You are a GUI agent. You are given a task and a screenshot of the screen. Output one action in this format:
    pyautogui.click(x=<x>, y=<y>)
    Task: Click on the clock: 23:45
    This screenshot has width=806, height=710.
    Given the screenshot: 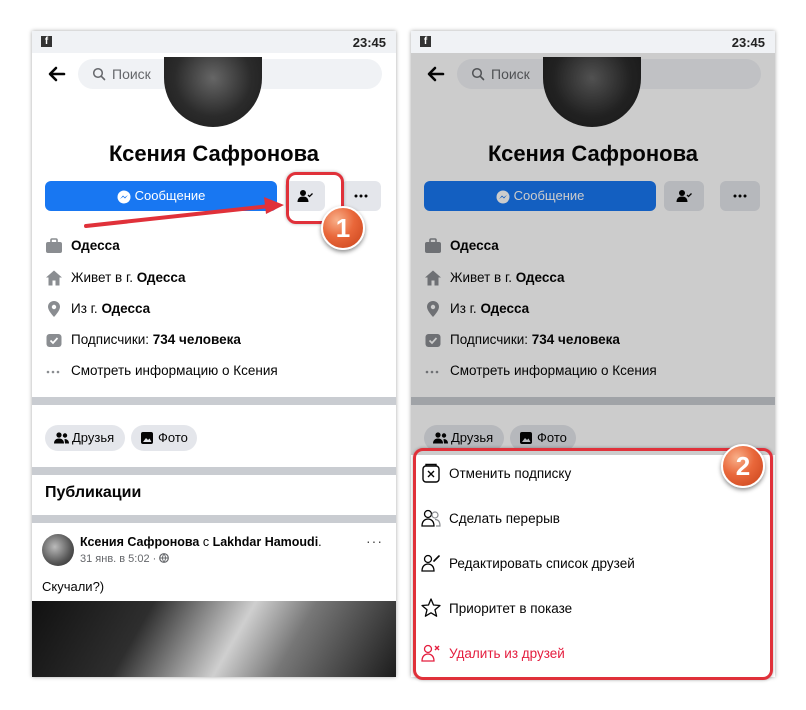 What is the action you would take?
    pyautogui.click(x=748, y=42)
    